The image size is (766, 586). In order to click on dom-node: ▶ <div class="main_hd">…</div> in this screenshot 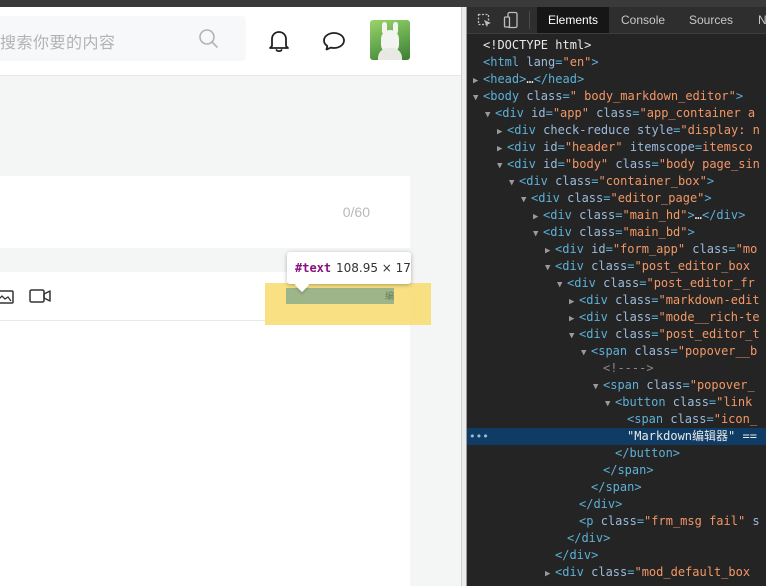, I will do `click(616, 215)`.